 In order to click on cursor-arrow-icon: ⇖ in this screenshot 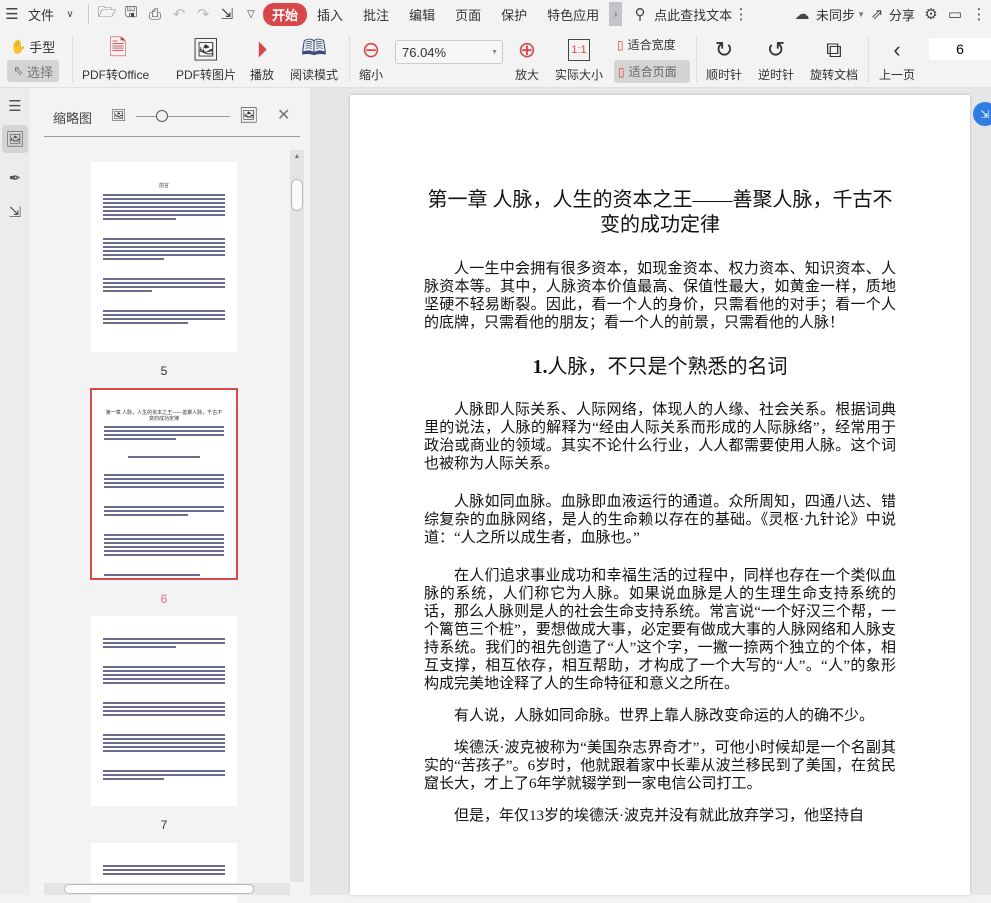, I will do `click(18, 70)`.